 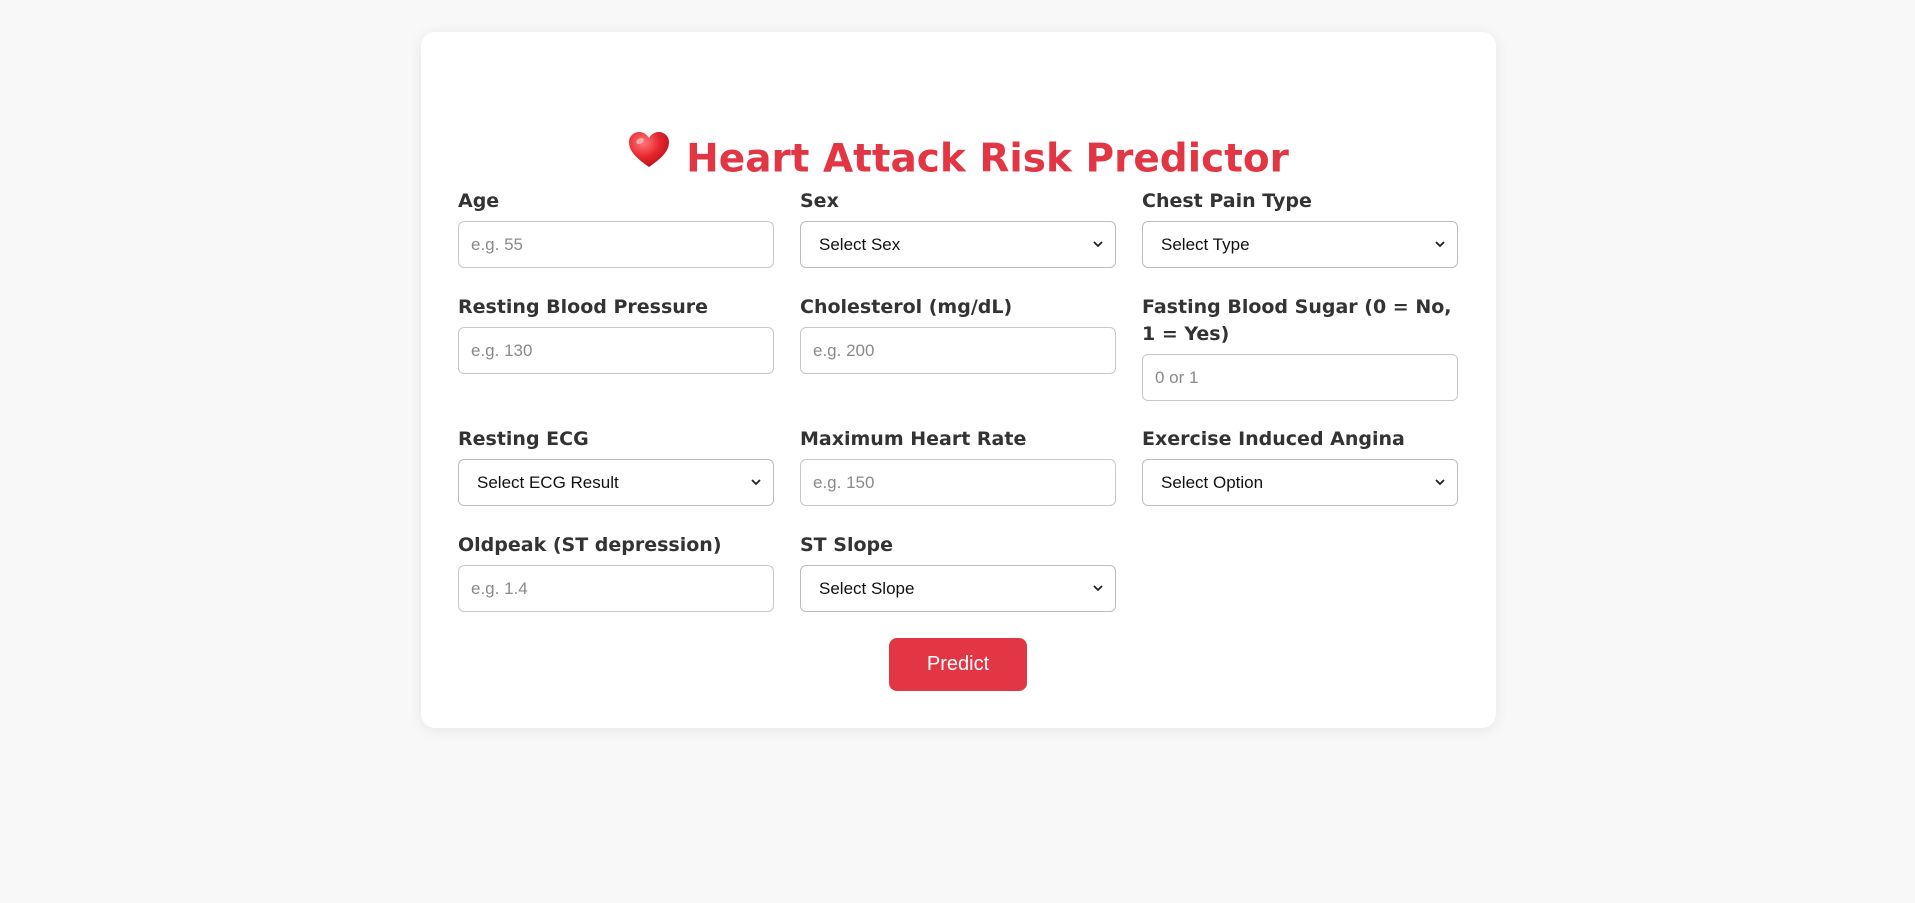 What do you see at coordinates (958, 482) in the screenshot?
I see `max-hr-input: e.g. 150` at bounding box center [958, 482].